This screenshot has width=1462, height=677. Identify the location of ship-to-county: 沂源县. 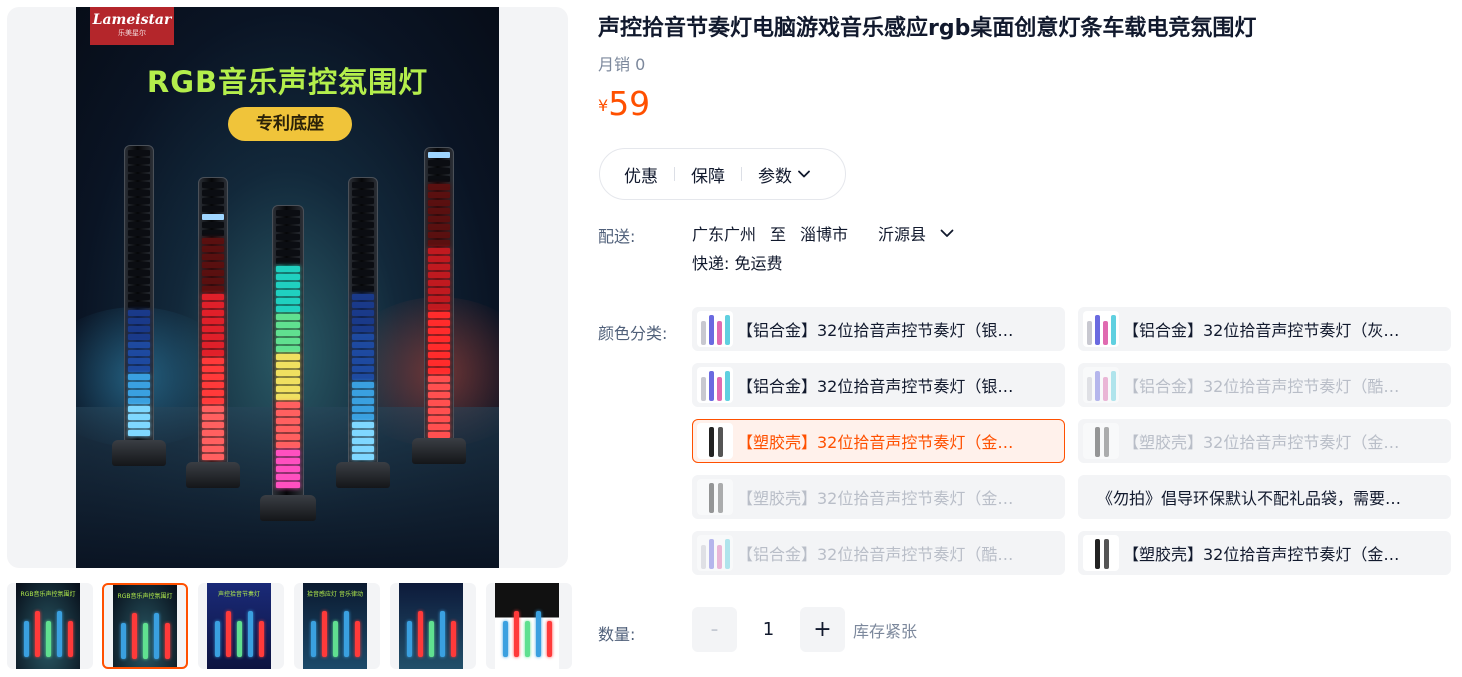
(902, 234).